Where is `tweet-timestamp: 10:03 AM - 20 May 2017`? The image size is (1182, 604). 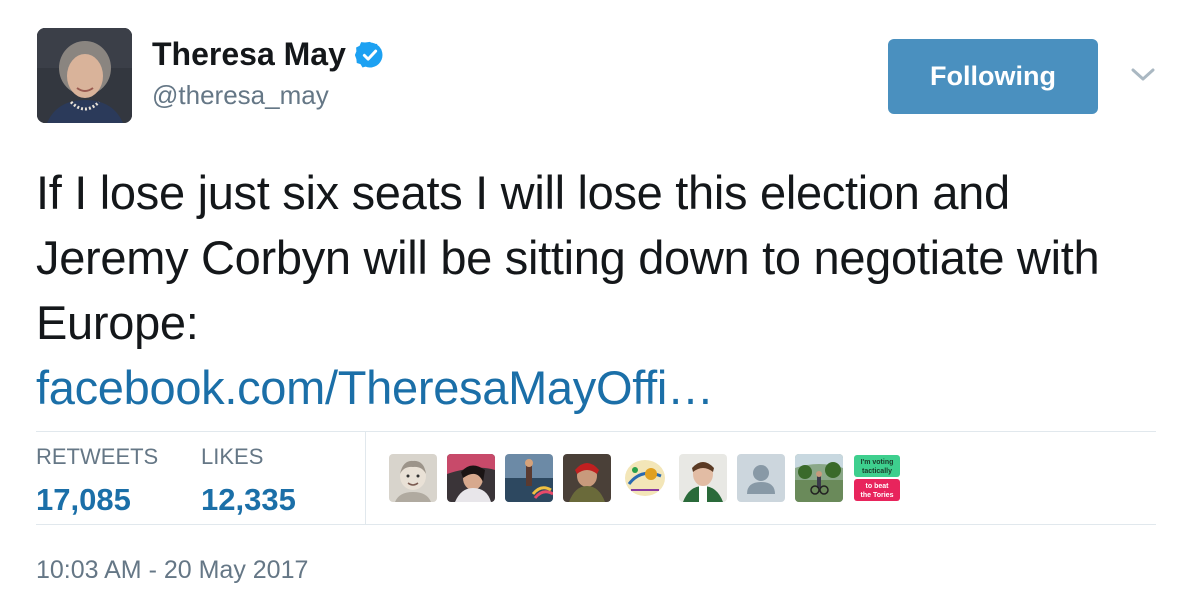
tweet-timestamp: 10:03 AM - 20 May 2017 is located at coordinates (172, 570).